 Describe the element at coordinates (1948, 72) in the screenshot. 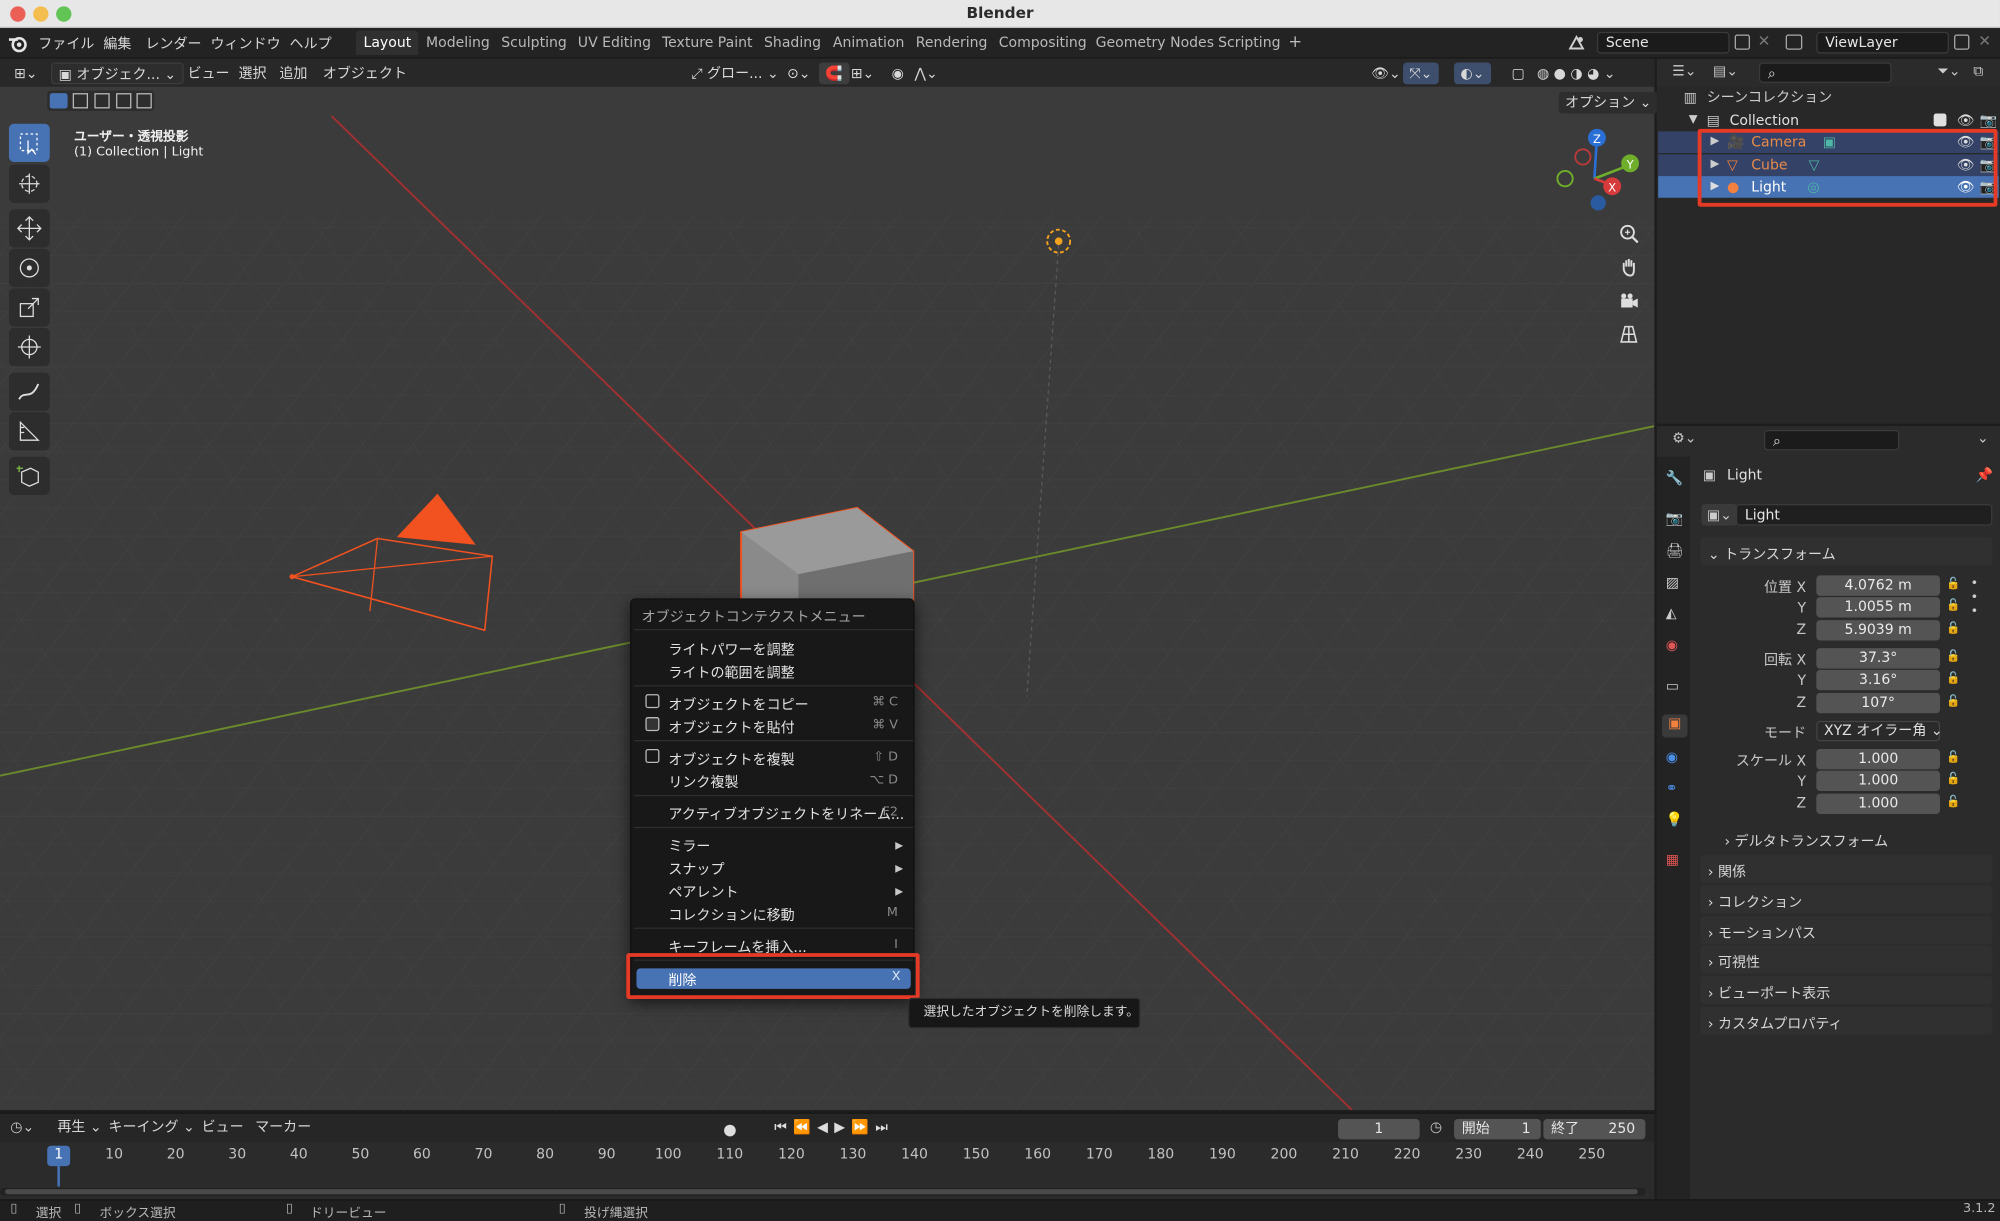

I see `filter-icon: ⏷⌄` at that location.